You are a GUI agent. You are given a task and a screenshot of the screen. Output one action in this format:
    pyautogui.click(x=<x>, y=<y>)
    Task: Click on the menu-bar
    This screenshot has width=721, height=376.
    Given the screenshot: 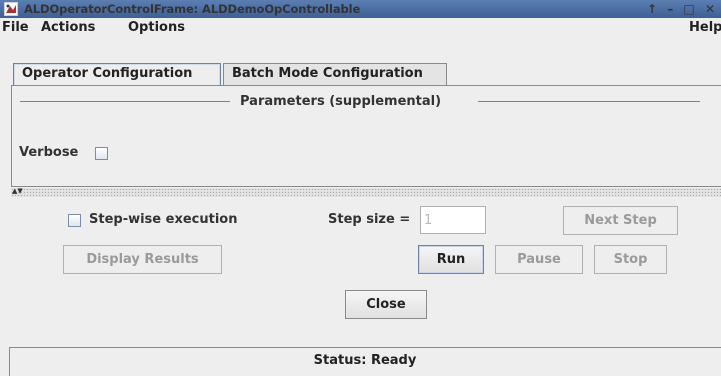 What is the action you would take?
    pyautogui.click(x=360, y=28)
    